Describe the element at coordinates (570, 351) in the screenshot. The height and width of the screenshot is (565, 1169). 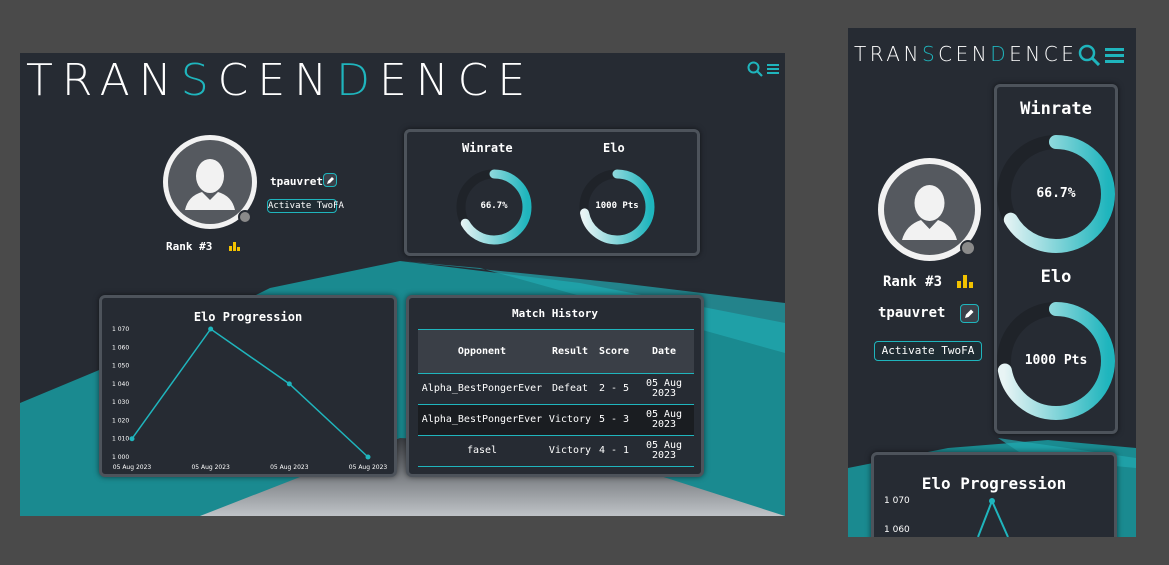
I see `column-result: Result` at that location.